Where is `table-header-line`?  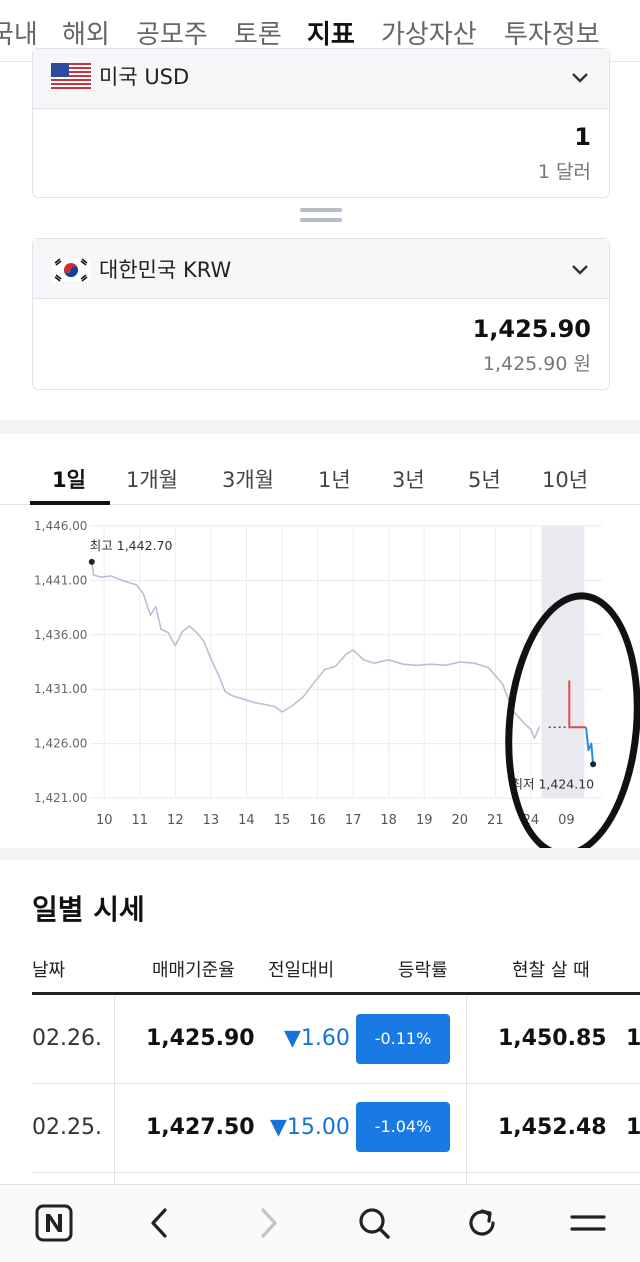
table-header-line is located at coordinates (336, 993).